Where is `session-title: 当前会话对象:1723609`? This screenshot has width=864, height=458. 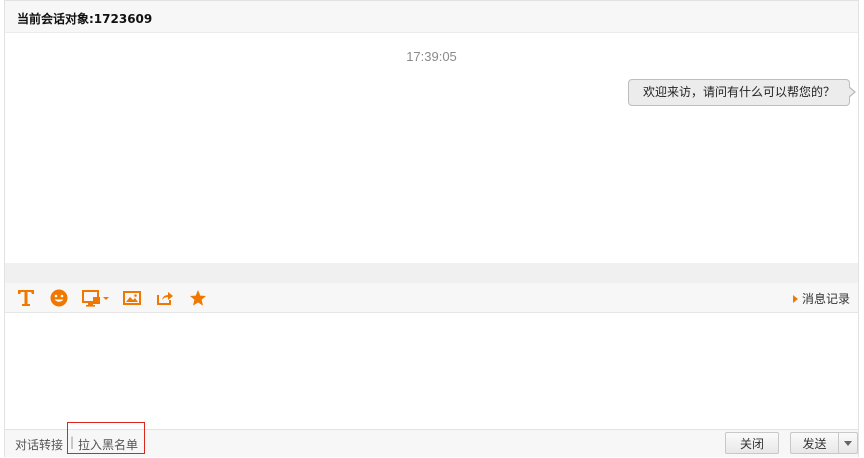 session-title: 当前会话对象:1723609 is located at coordinates (85, 19).